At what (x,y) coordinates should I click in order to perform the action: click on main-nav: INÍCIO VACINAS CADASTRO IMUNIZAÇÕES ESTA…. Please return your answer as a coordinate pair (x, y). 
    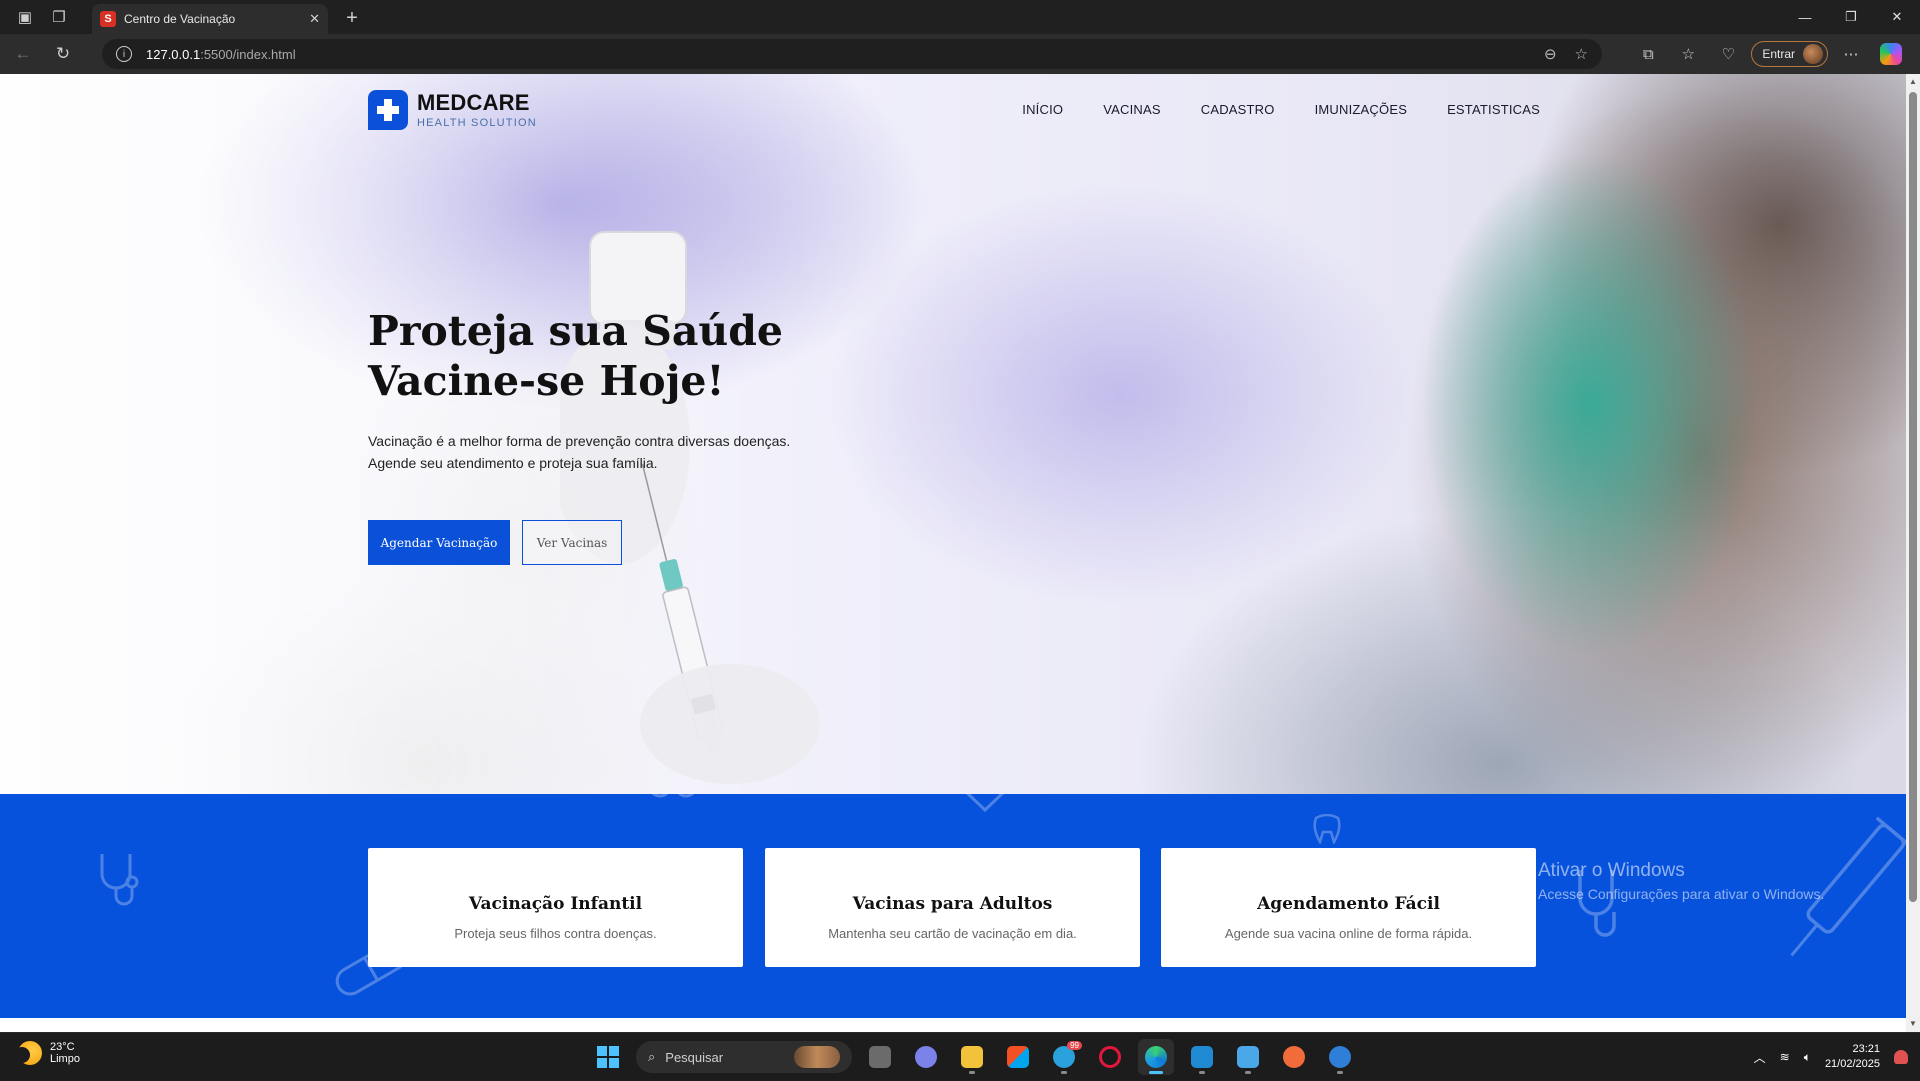
    Looking at the image, I should click on (1281, 109).